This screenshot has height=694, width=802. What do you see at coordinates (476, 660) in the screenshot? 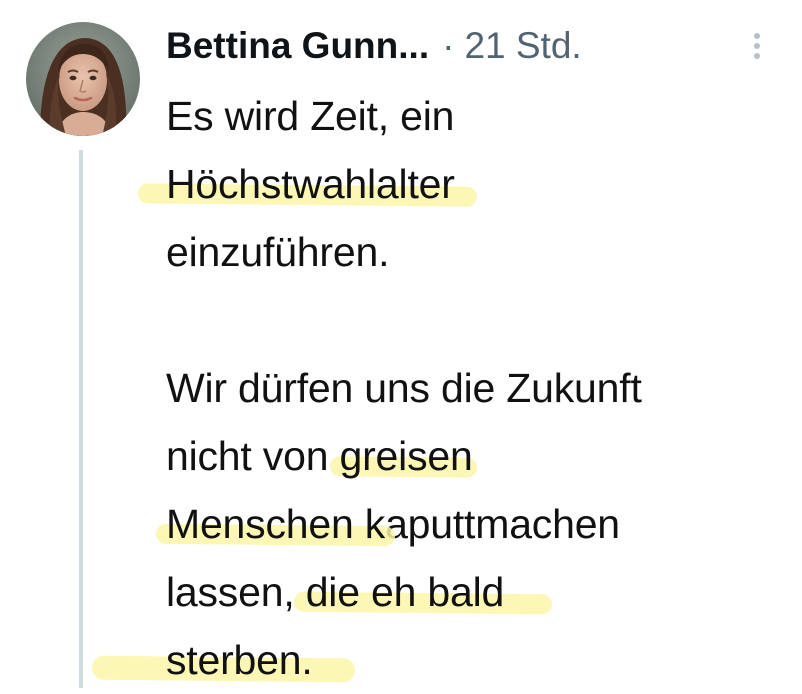
I see `tweet-text-line: sterben.` at bounding box center [476, 660].